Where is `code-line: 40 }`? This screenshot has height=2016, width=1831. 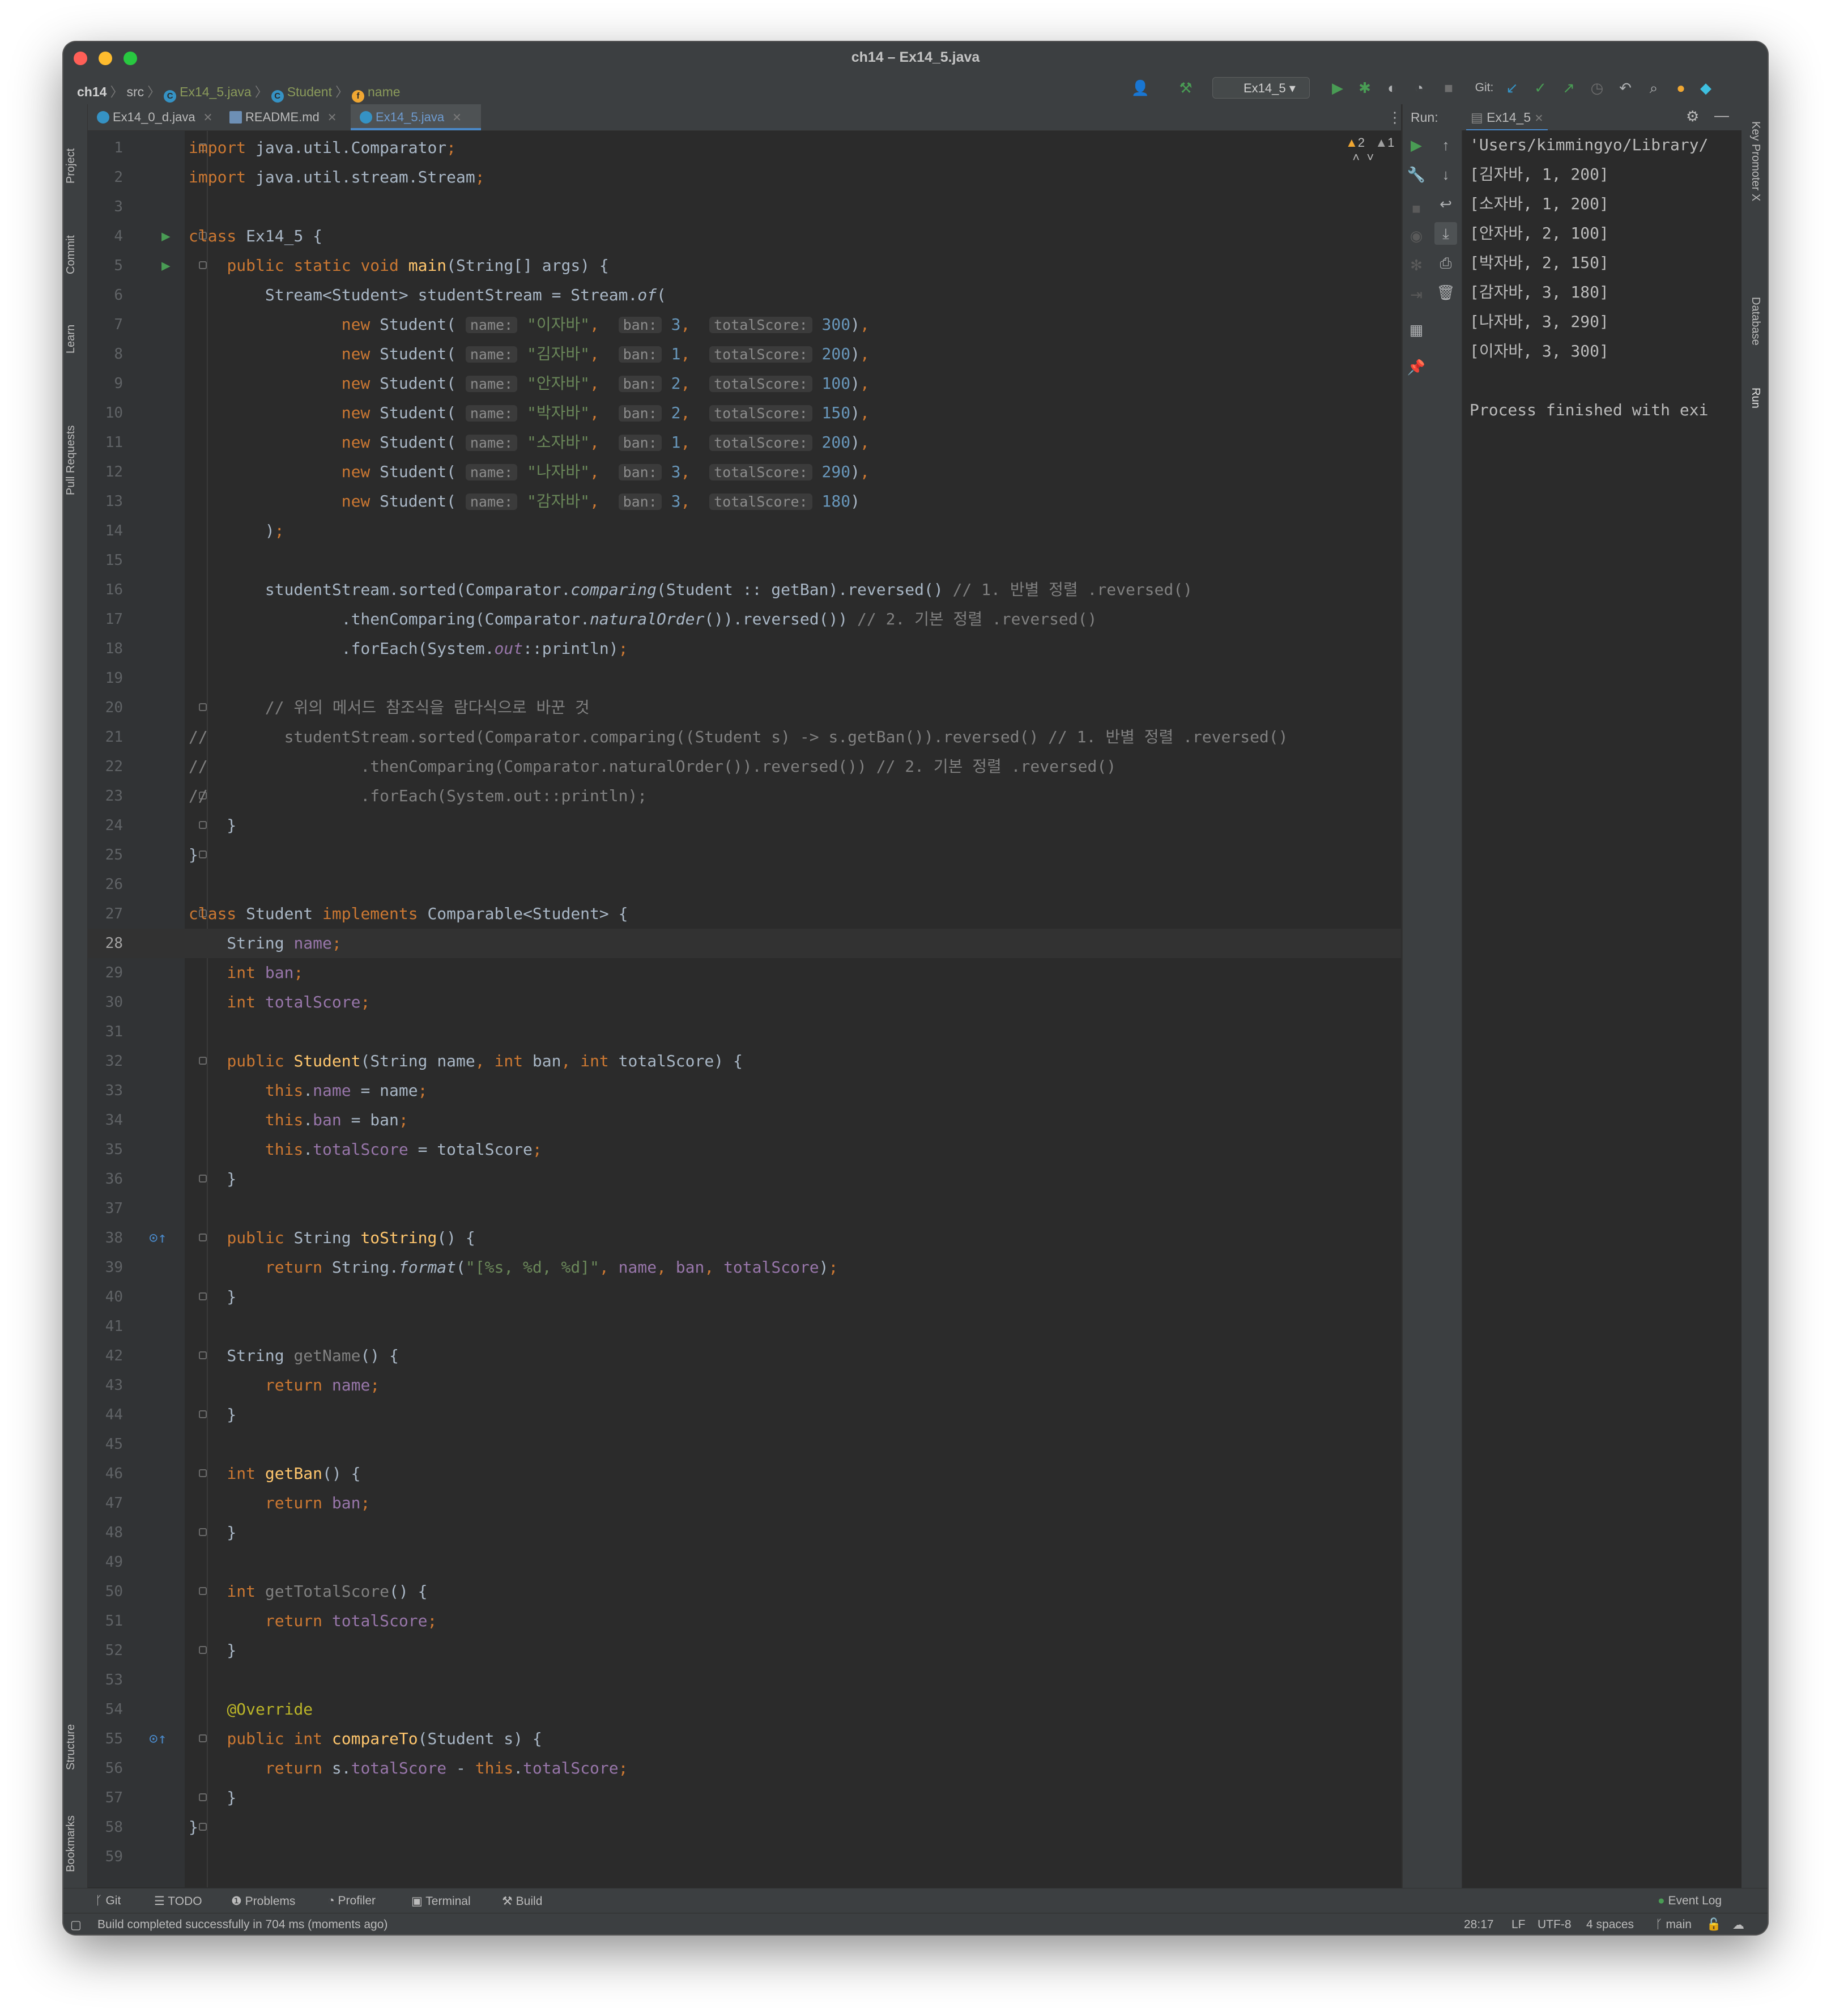 code-line: 40 } is located at coordinates (744, 1297).